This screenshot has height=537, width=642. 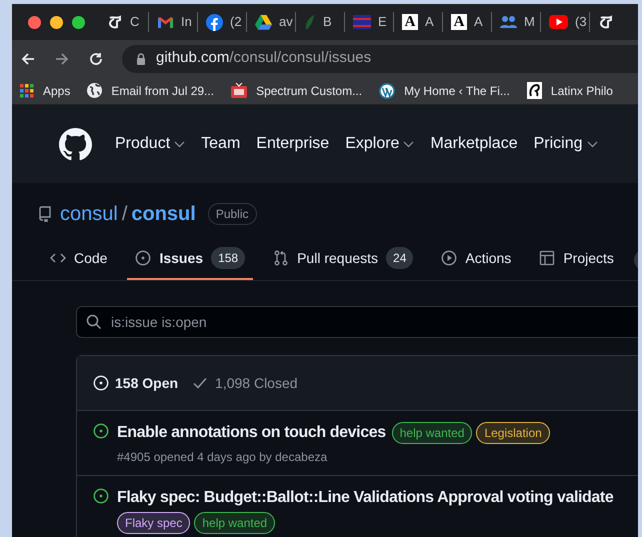 What do you see at coordinates (343, 260) in the screenshot?
I see `repo-tab: Pull requests 24` at bounding box center [343, 260].